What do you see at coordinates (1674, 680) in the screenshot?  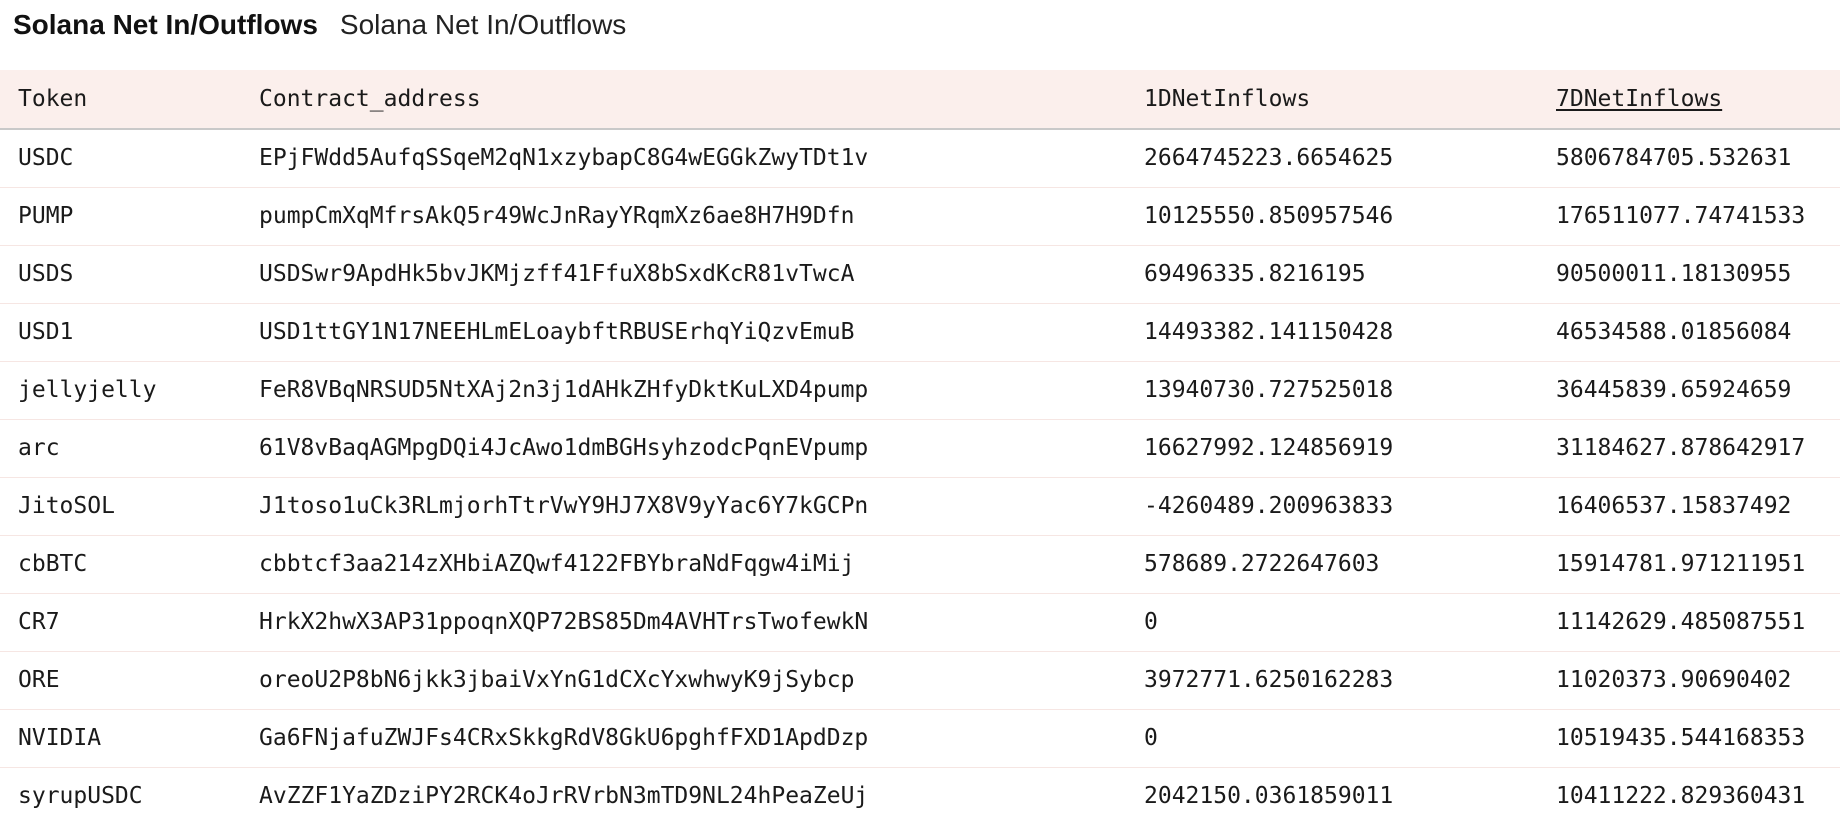 I see `cell-7d-net-inflows: 11020373.90690402` at bounding box center [1674, 680].